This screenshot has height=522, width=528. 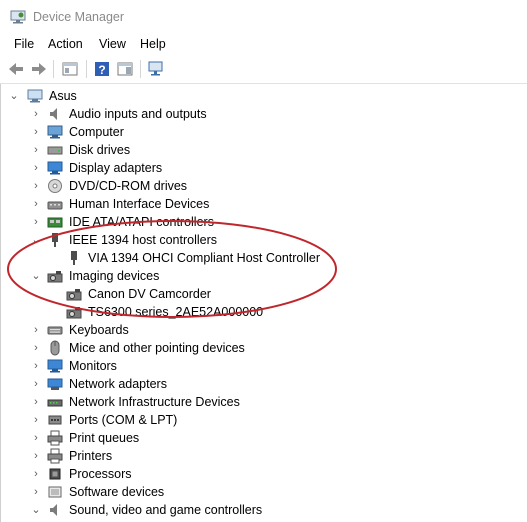 What do you see at coordinates (55, 456) in the screenshot?
I see `printer-icon` at bounding box center [55, 456].